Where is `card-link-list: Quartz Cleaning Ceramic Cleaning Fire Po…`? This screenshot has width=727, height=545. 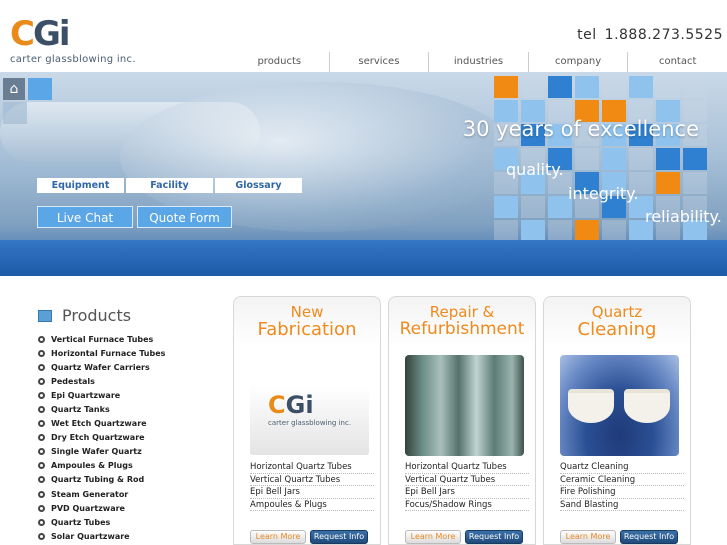 card-link-list: Quartz Cleaning Ceramic Cleaning Fire Po… is located at coordinates (622, 486).